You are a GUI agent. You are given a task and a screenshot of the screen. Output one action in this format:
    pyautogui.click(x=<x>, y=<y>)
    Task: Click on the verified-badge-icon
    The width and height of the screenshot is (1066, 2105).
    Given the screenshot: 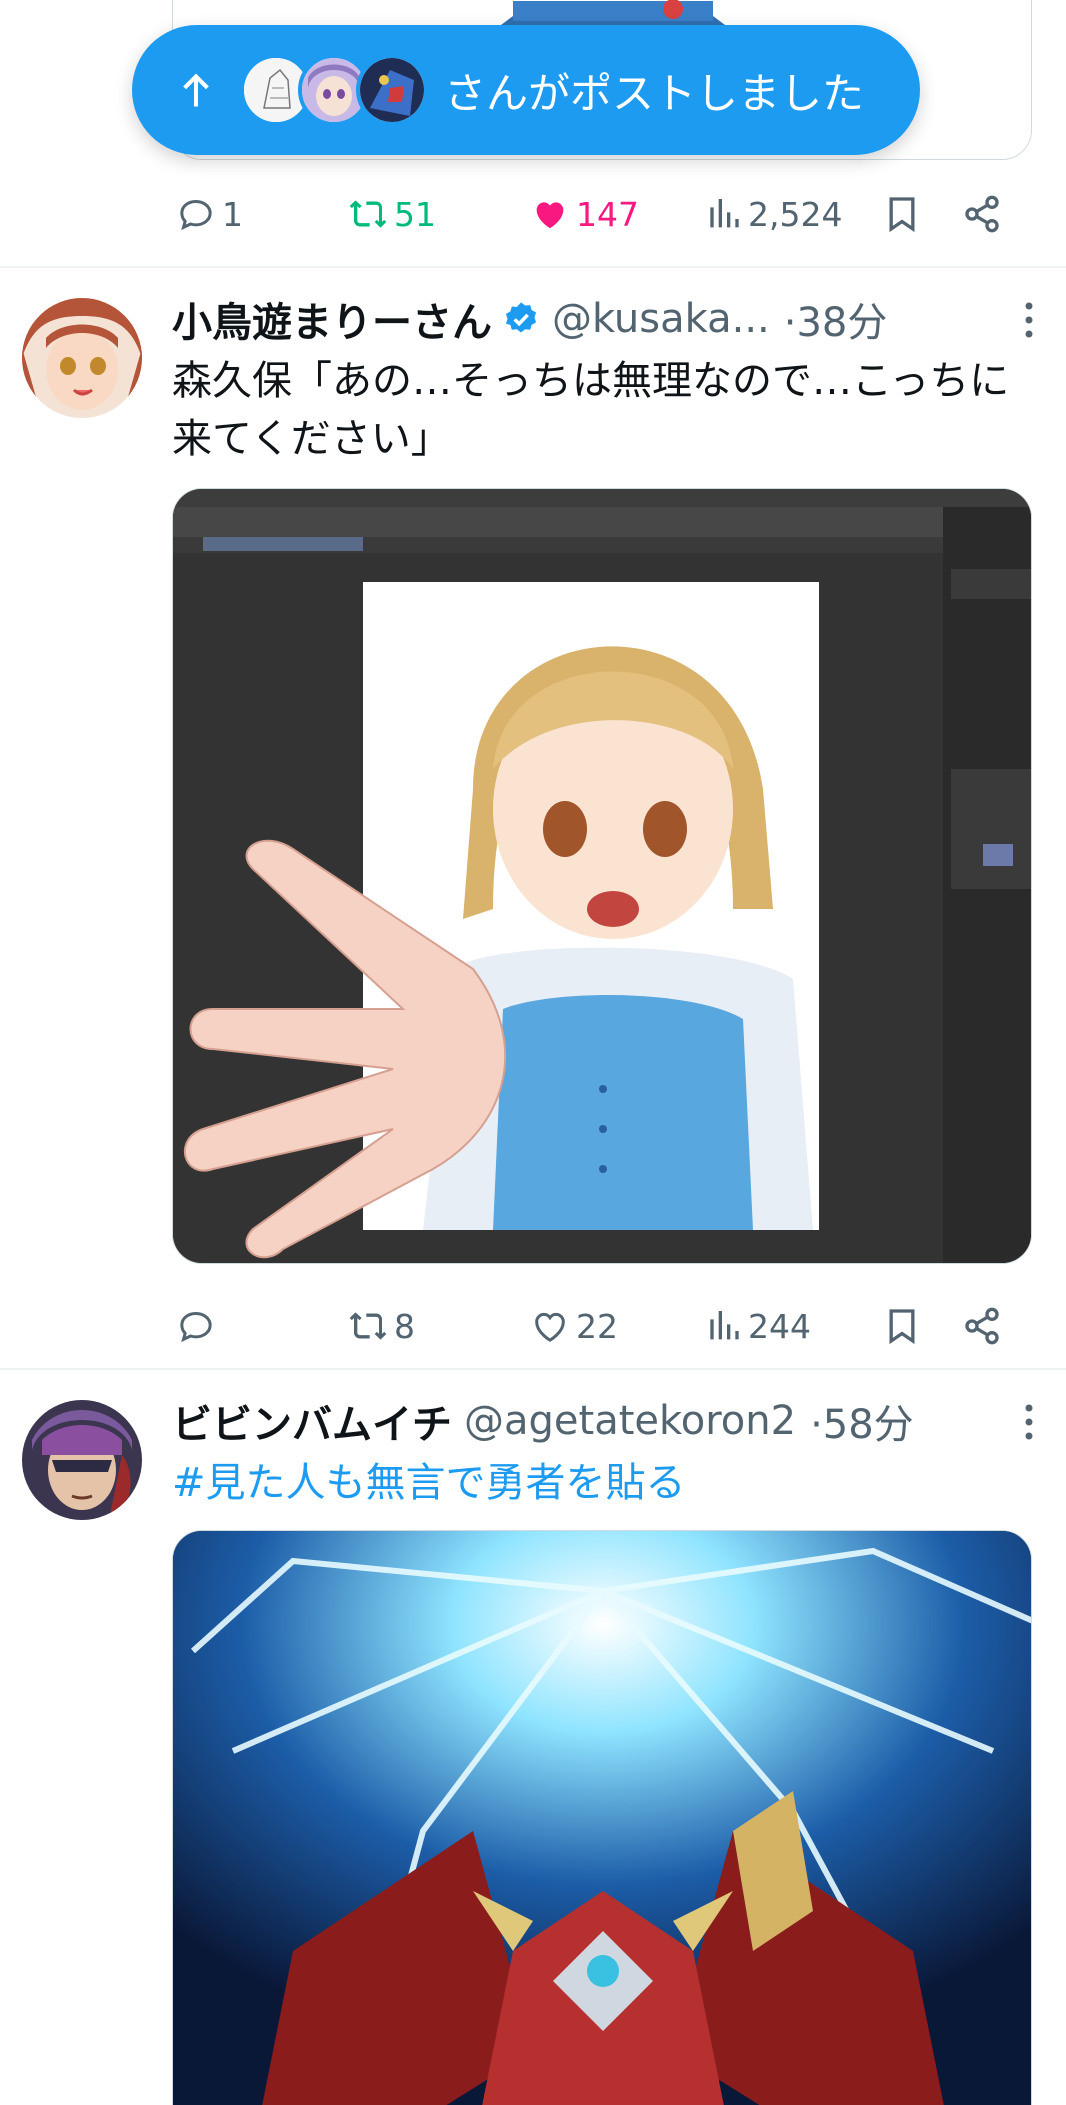 What is the action you would take?
    pyautogui.click(x=521, y=317)
    